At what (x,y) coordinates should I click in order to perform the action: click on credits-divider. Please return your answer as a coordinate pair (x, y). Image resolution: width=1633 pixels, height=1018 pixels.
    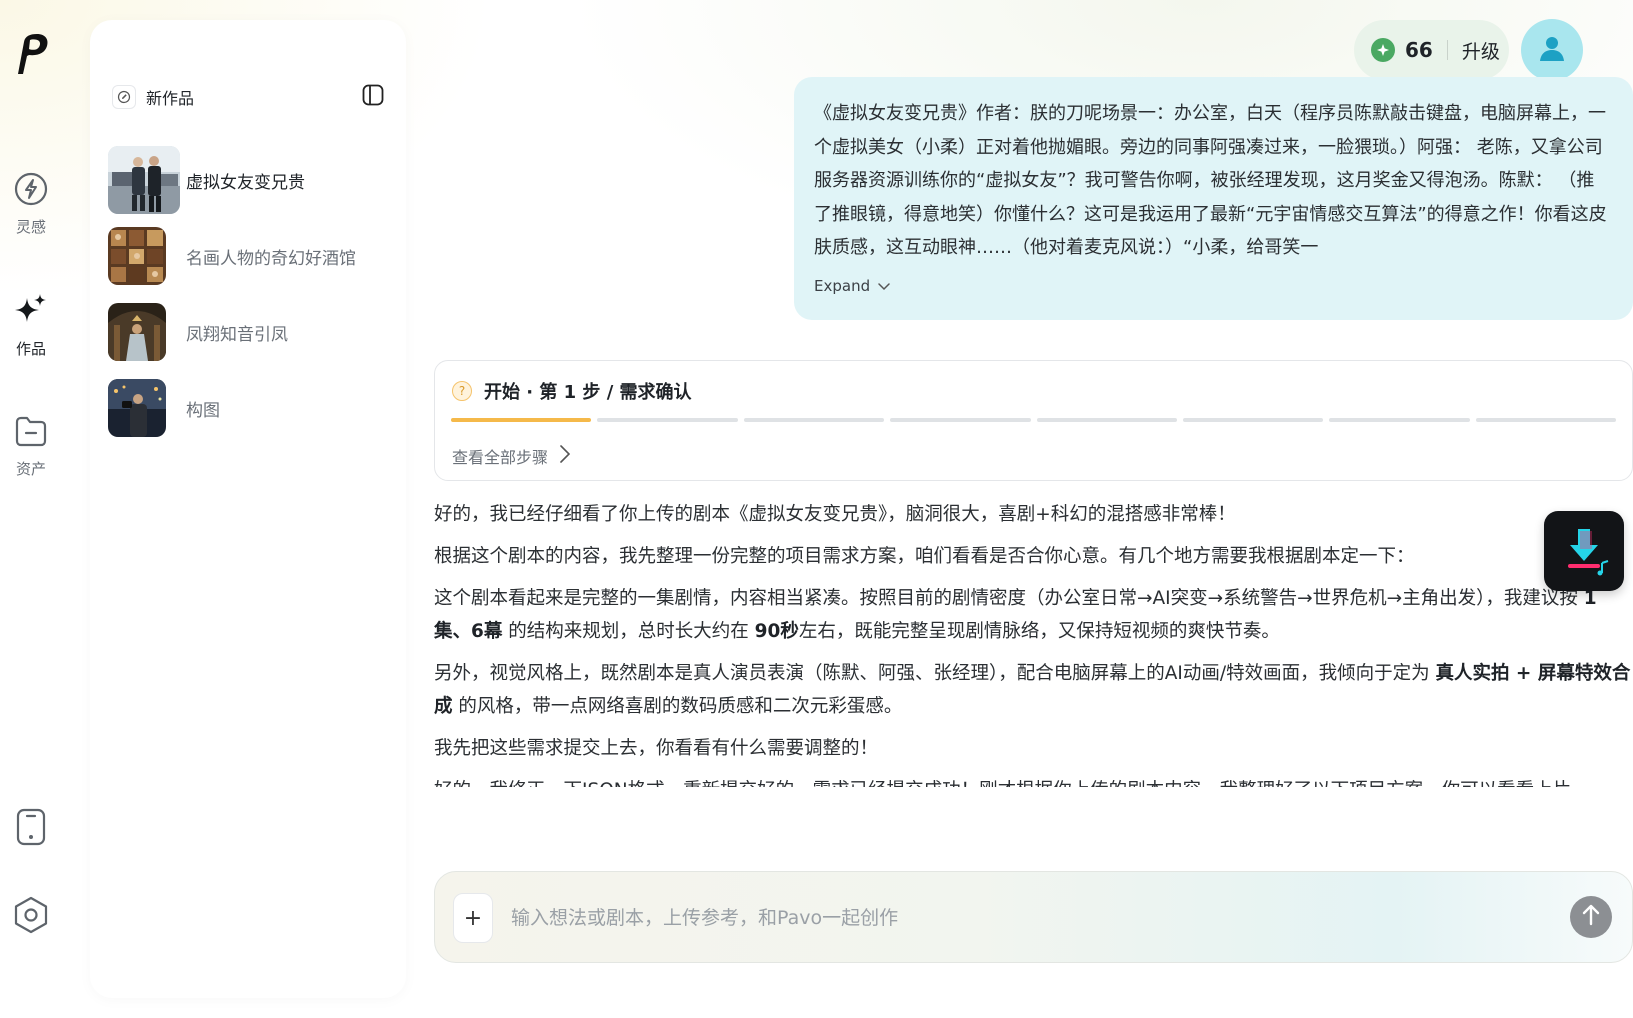
    Looking at the image, I should click on (1447, 50).